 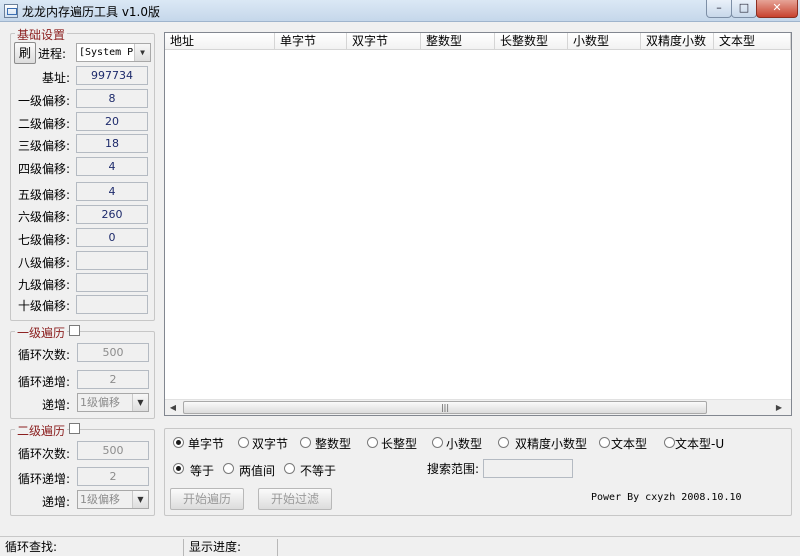 I want to click on type-label-long: 长整型, so click(x=399, y=444).